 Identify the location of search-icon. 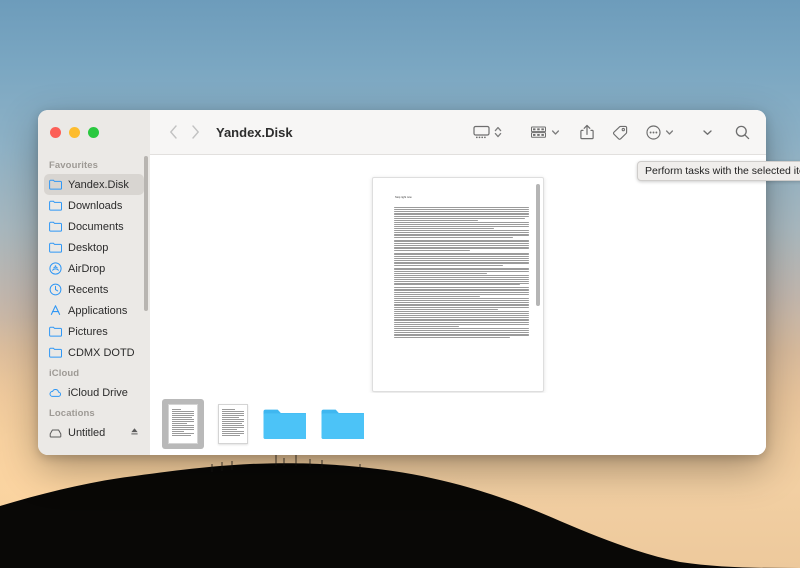
(742, 132).